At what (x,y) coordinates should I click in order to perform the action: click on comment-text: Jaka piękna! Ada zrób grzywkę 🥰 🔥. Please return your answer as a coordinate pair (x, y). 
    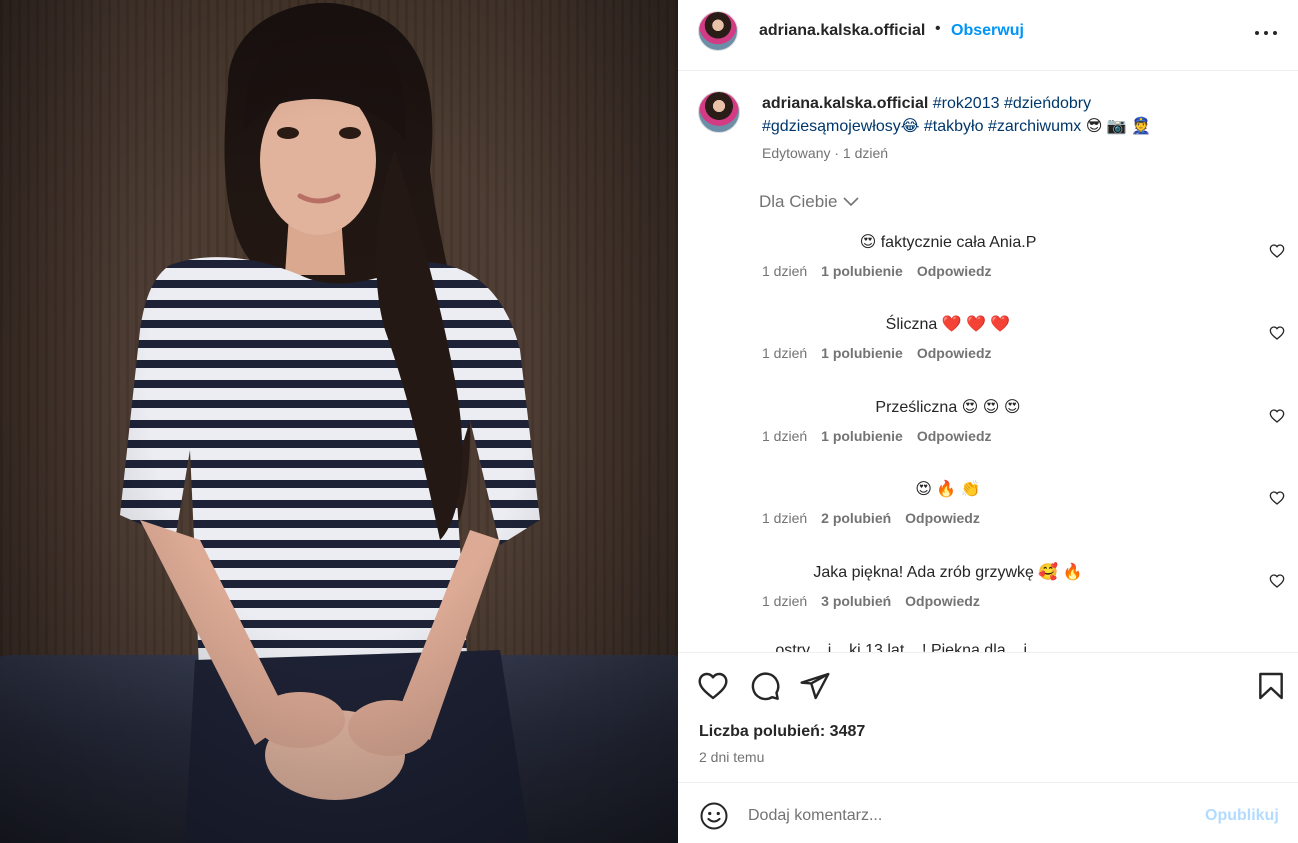
    Looking at the image, I should click on (948, 572).